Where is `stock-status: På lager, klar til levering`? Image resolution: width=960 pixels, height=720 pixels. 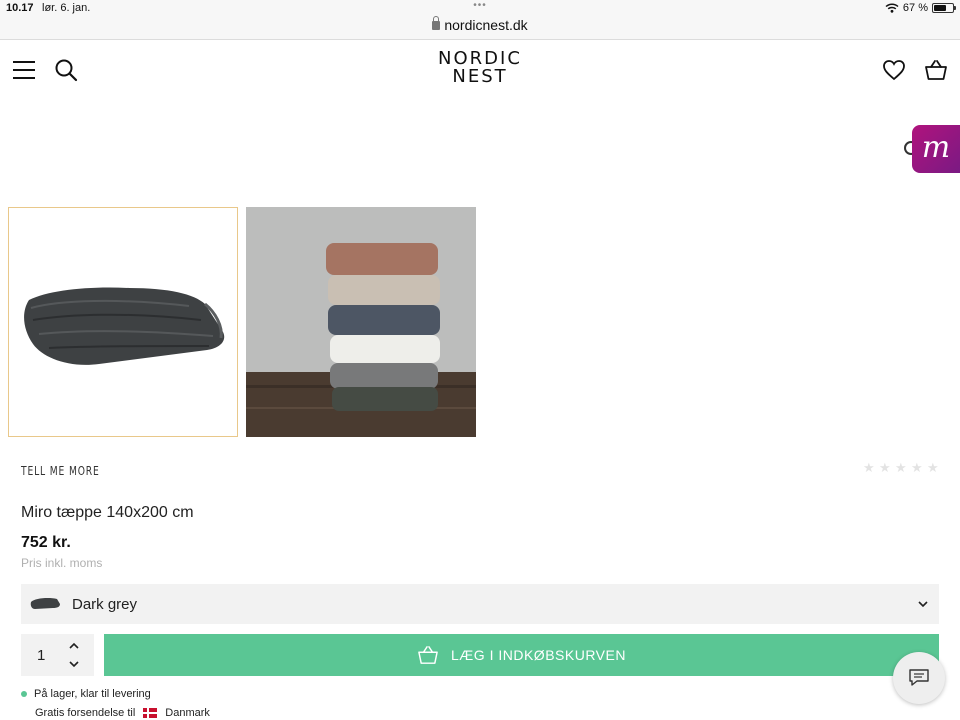
stock-status: På lager, klar til levering is located at coordinates (86, 694).